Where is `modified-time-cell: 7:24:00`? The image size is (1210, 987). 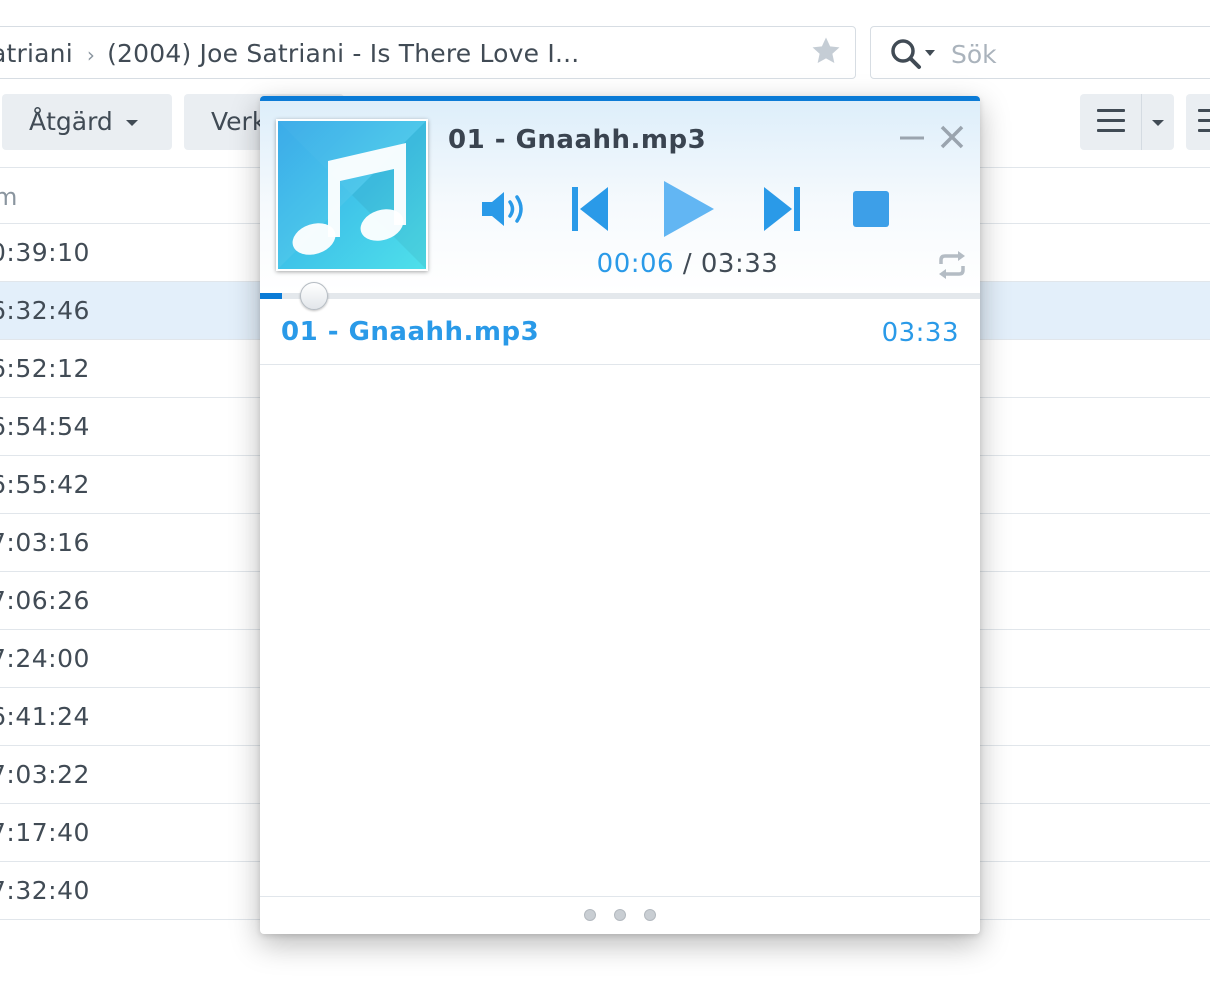
modified-time-cell: 7:24:00 is located at coordinates (45, 658).